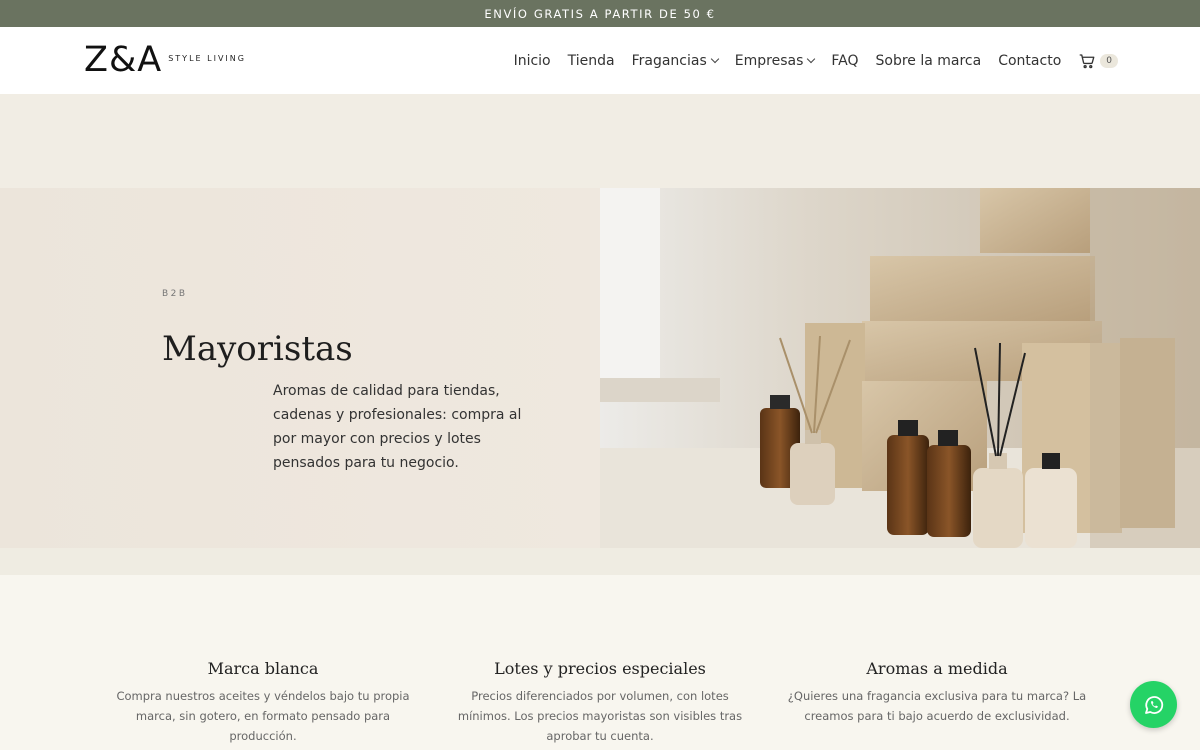 This screenshot has width=1200, height=750. What do you see at coordinates (263, 668) in the screenshot?
I see `feature-title: Marca blanca` at bounding box center [263, 668].